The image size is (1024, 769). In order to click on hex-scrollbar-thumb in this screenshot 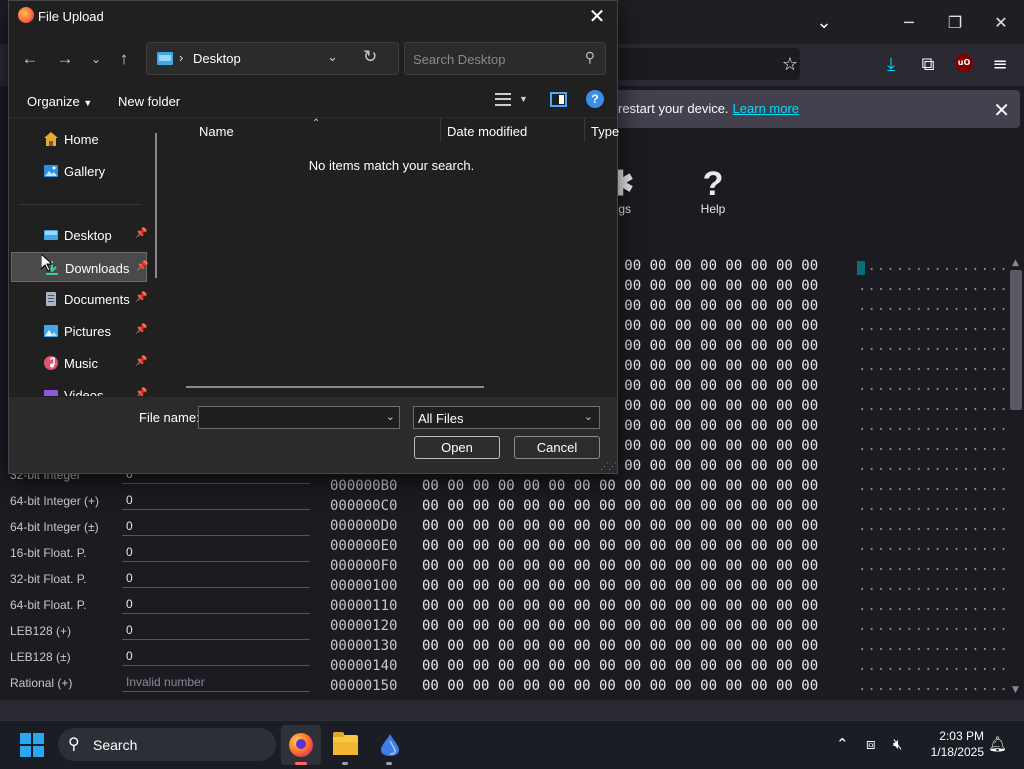, I will do `click(1016, 340)`.